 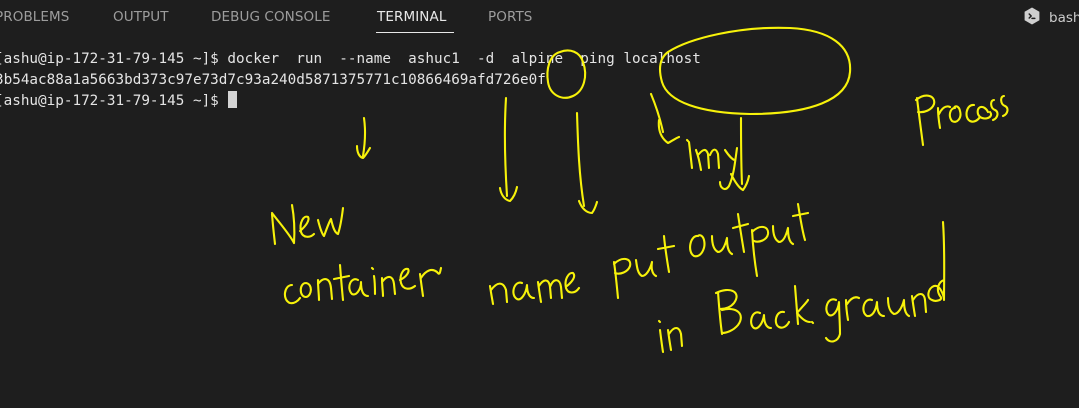 What do you see at coordinates (510, 17) in the screenshot?
I see `tab-ports: PORTS` at bounding box center [510, 17].